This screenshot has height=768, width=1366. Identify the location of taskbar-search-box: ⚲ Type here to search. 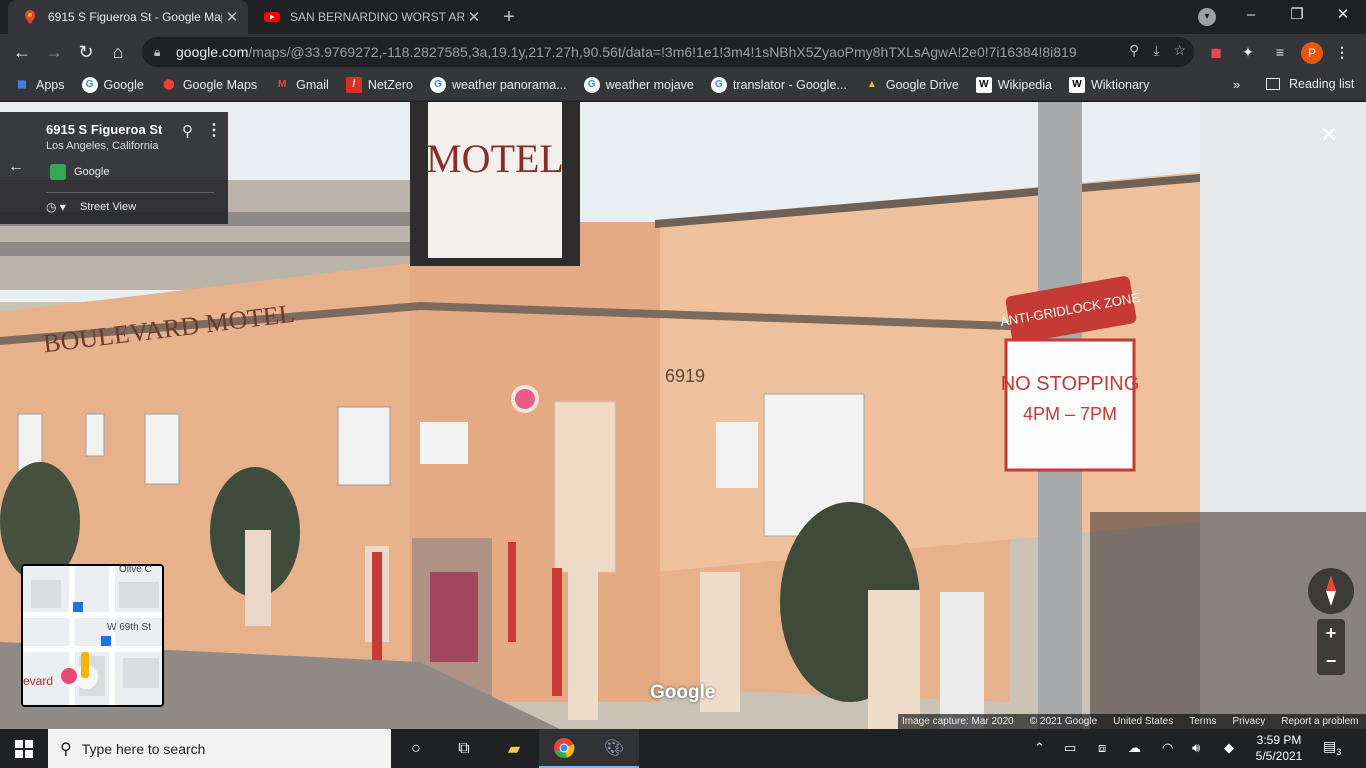
(219, 748).